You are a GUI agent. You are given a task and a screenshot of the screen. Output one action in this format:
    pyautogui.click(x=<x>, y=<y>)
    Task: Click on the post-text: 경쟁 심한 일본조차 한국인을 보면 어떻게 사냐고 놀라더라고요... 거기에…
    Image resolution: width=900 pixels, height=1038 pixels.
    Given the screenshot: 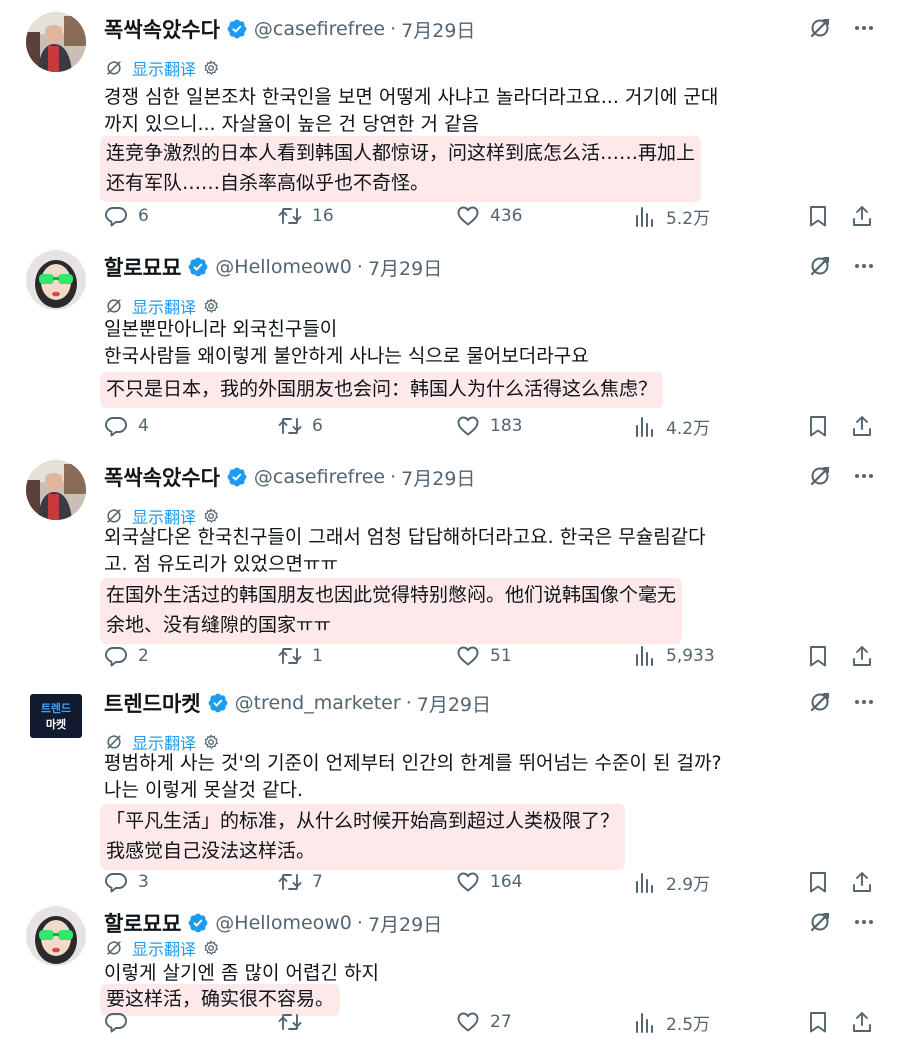 What is the action you would take?
    pyautogui.click(x=411, y=110)
    